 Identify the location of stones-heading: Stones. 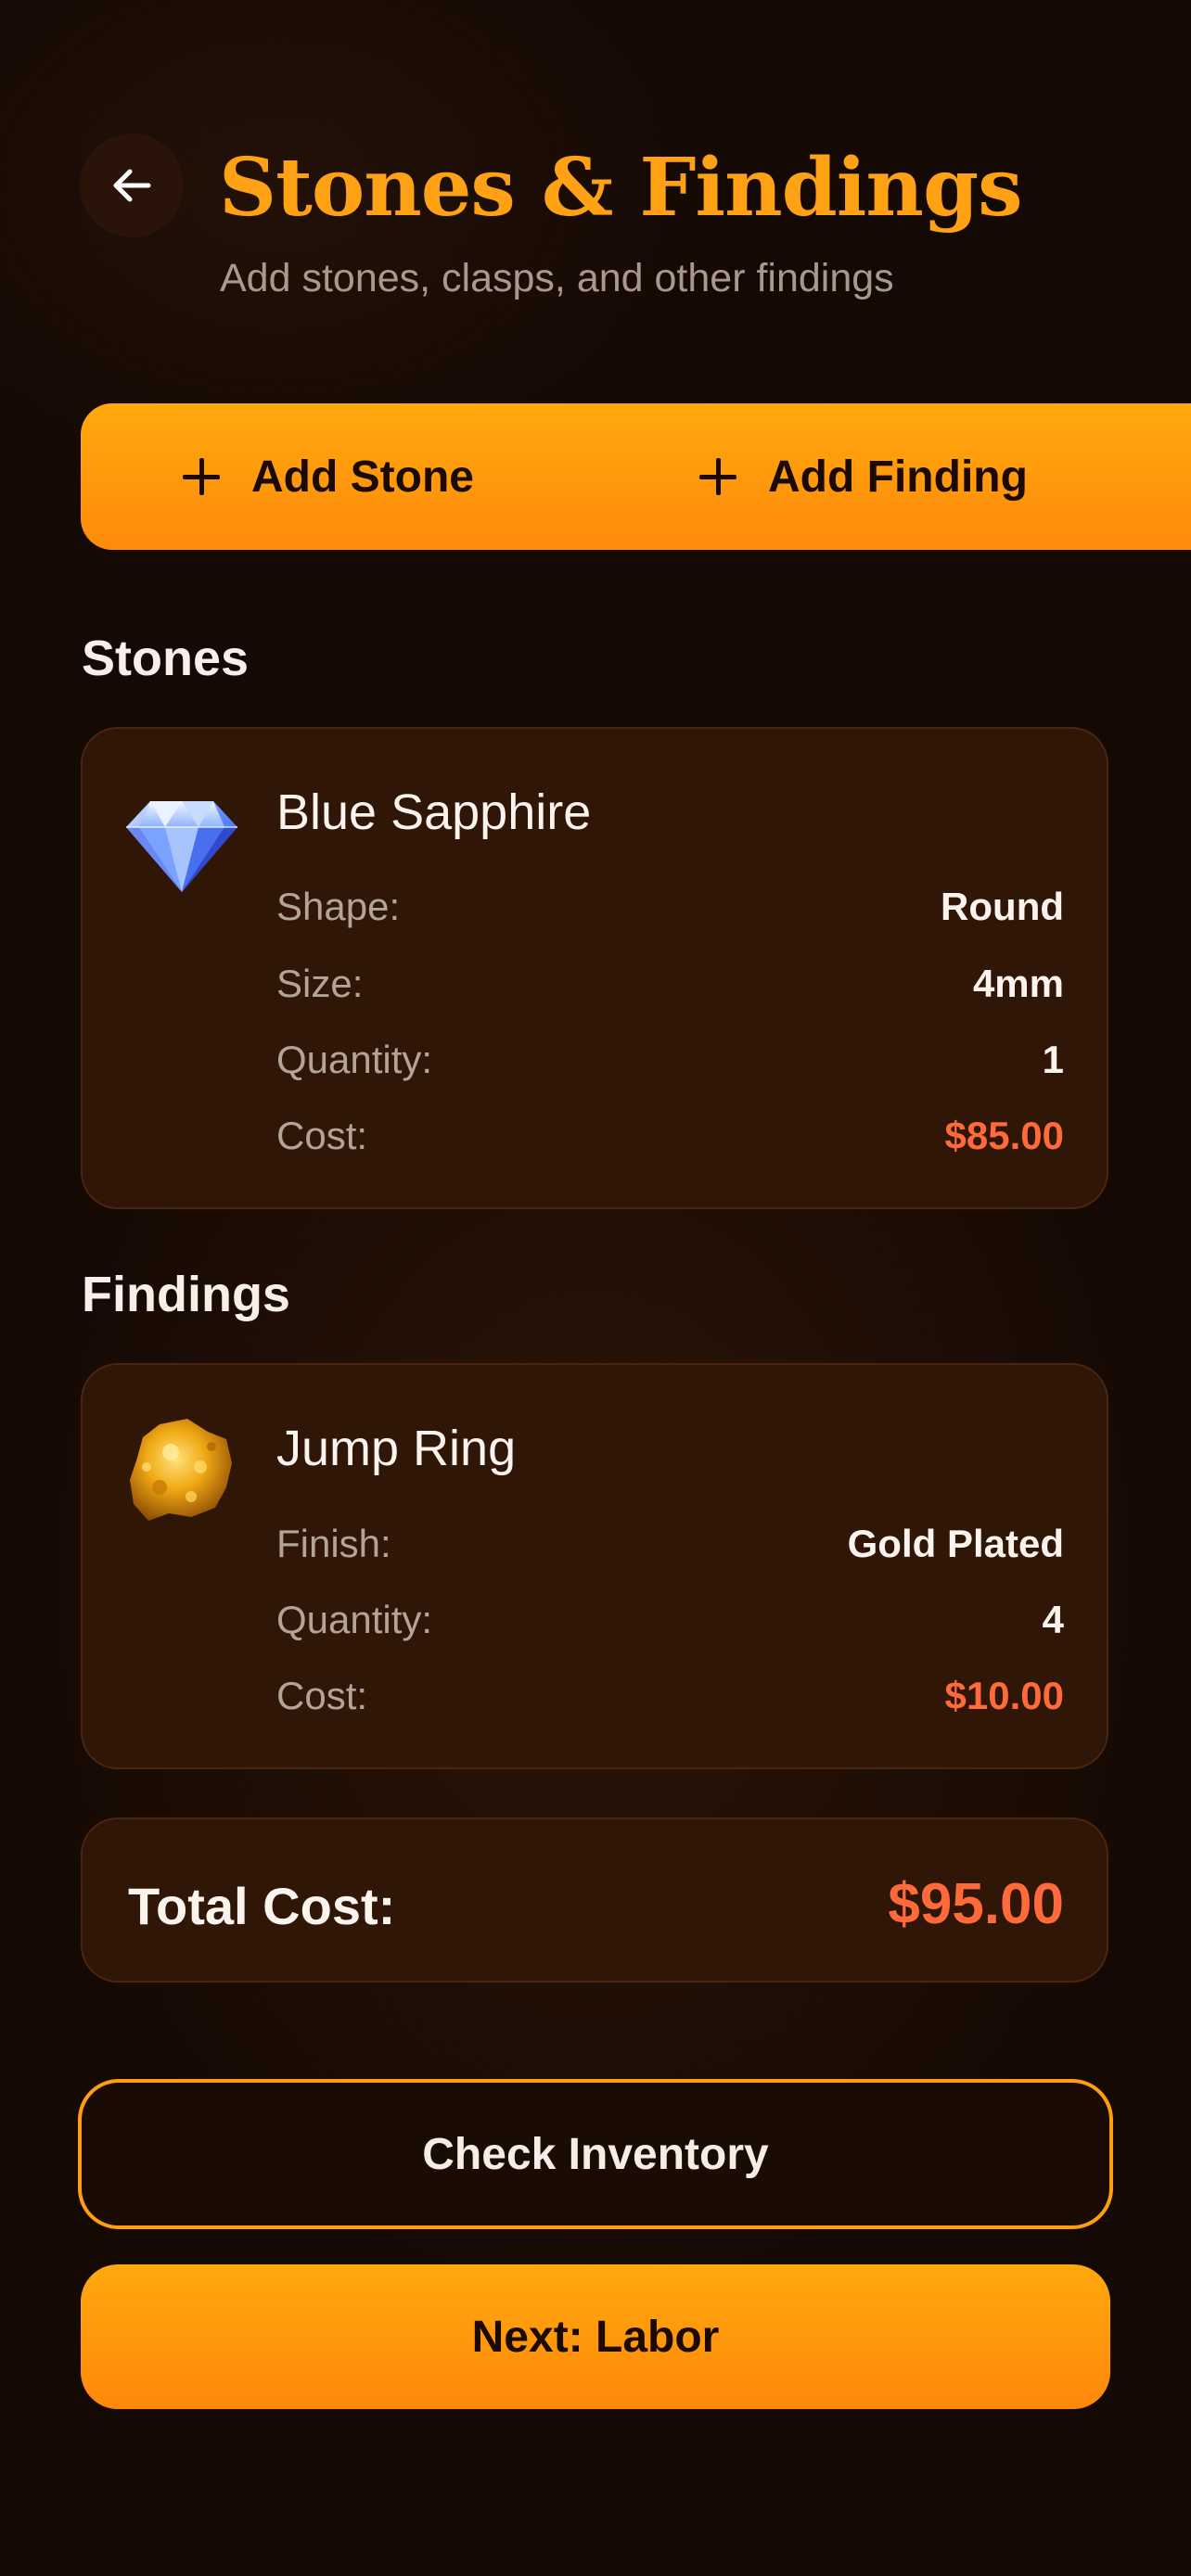
(166, 658).